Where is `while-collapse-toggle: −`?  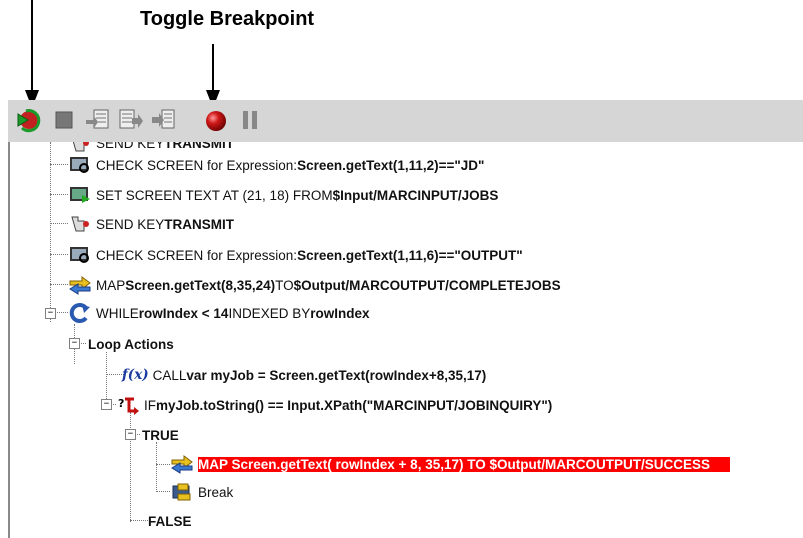
while-collapse-toggle: − is located at coordinates (50, 313).